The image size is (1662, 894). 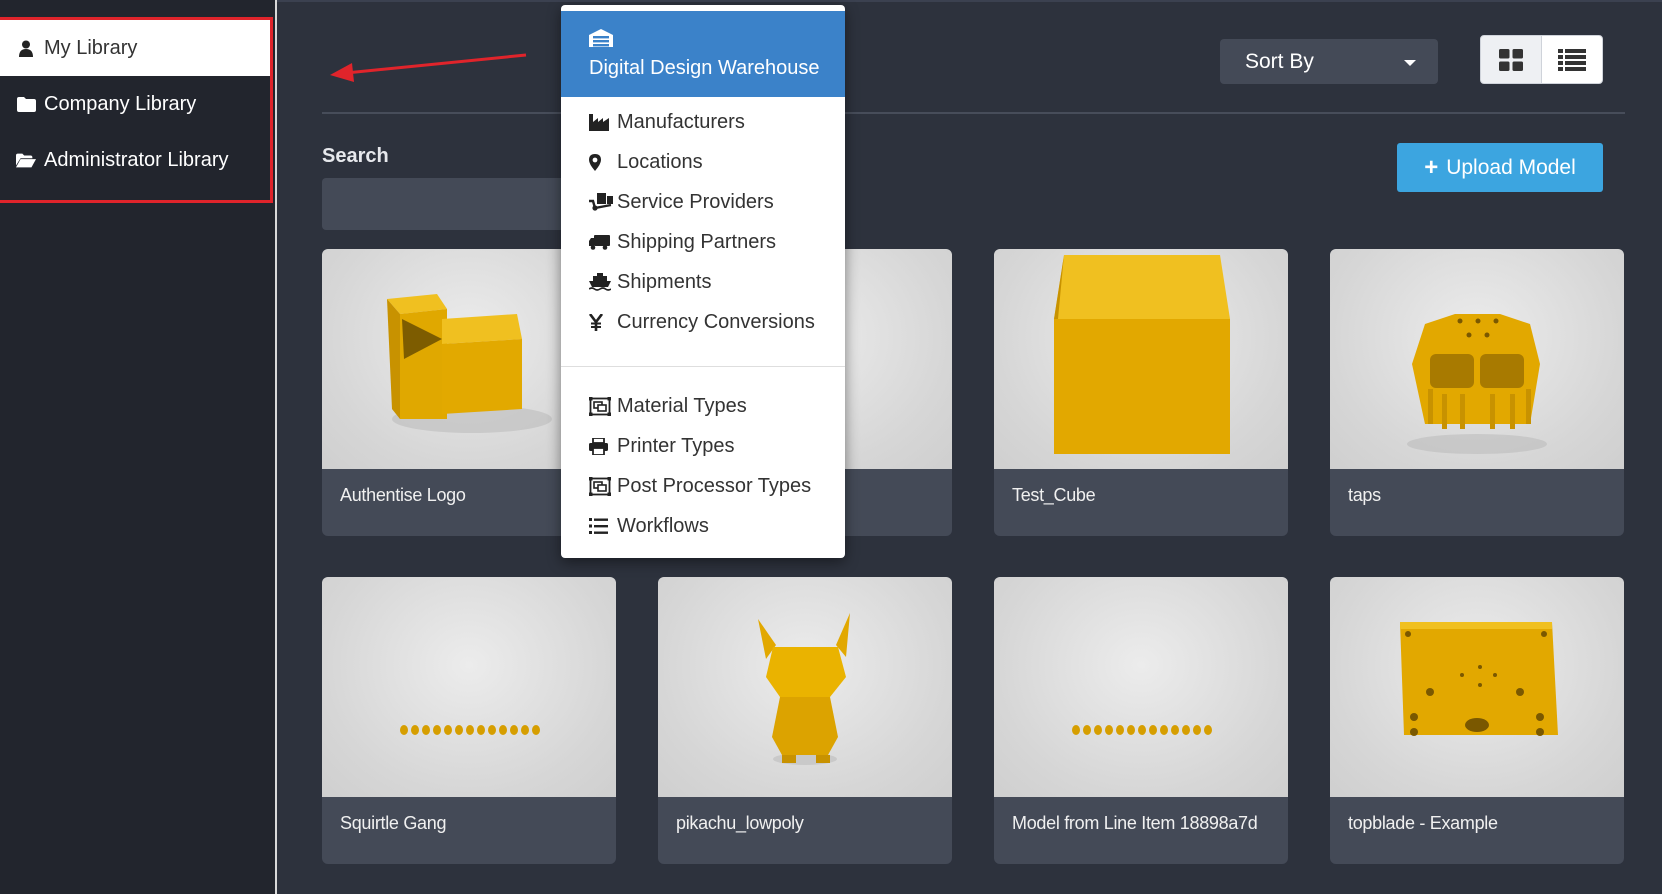 I want to click on yen-icon, so click(x=601, y=322).